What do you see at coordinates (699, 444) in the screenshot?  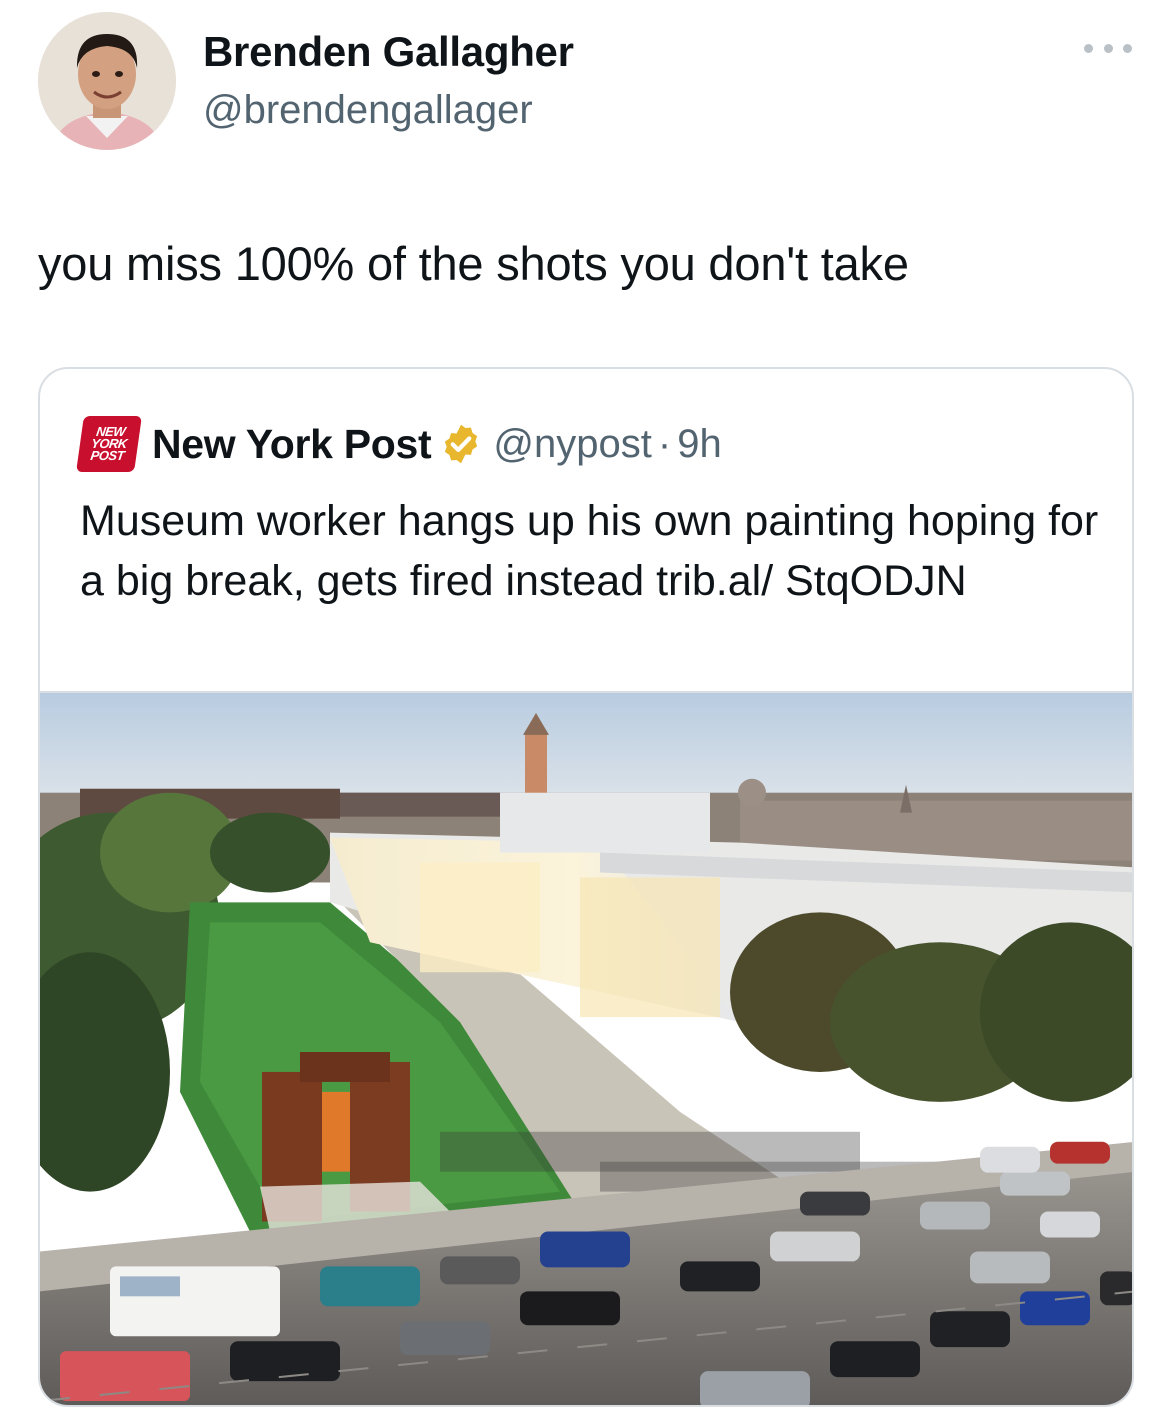 I see `quoted-timestamp: 9h` at bounding box center [699, 444].